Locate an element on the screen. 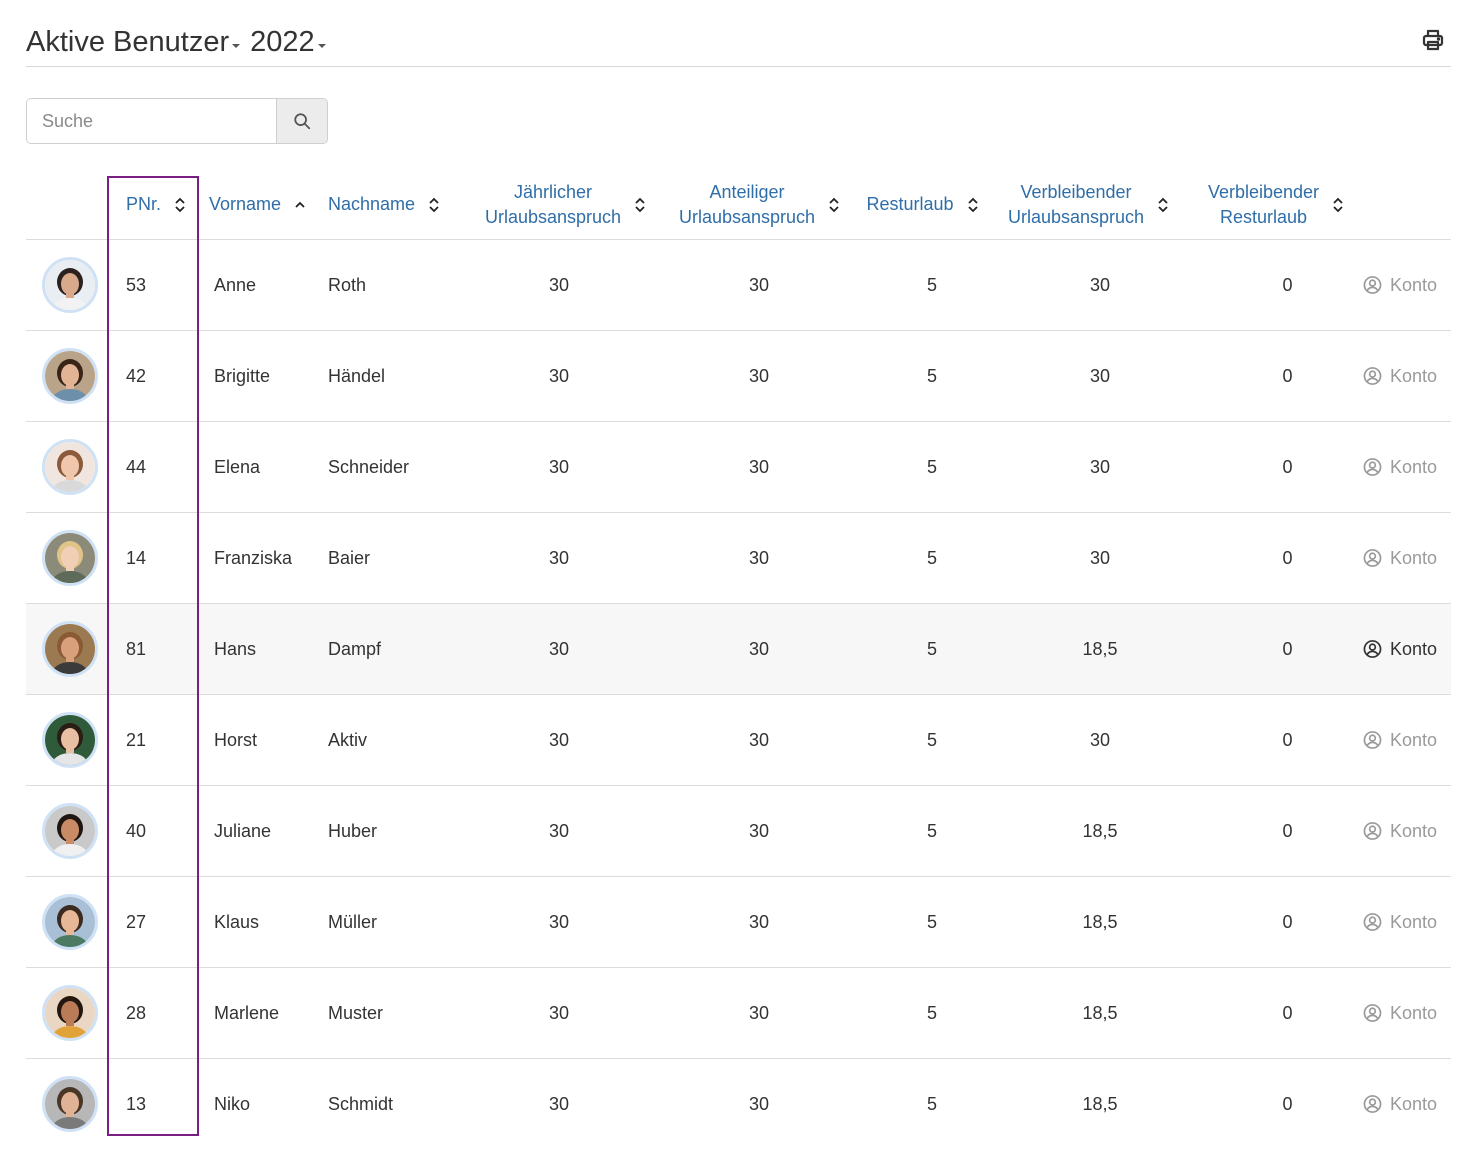 This screenshot has width=1471, height=1149. page-header: Aktive Benutzer 2022 is located at coordinates (738, 42).